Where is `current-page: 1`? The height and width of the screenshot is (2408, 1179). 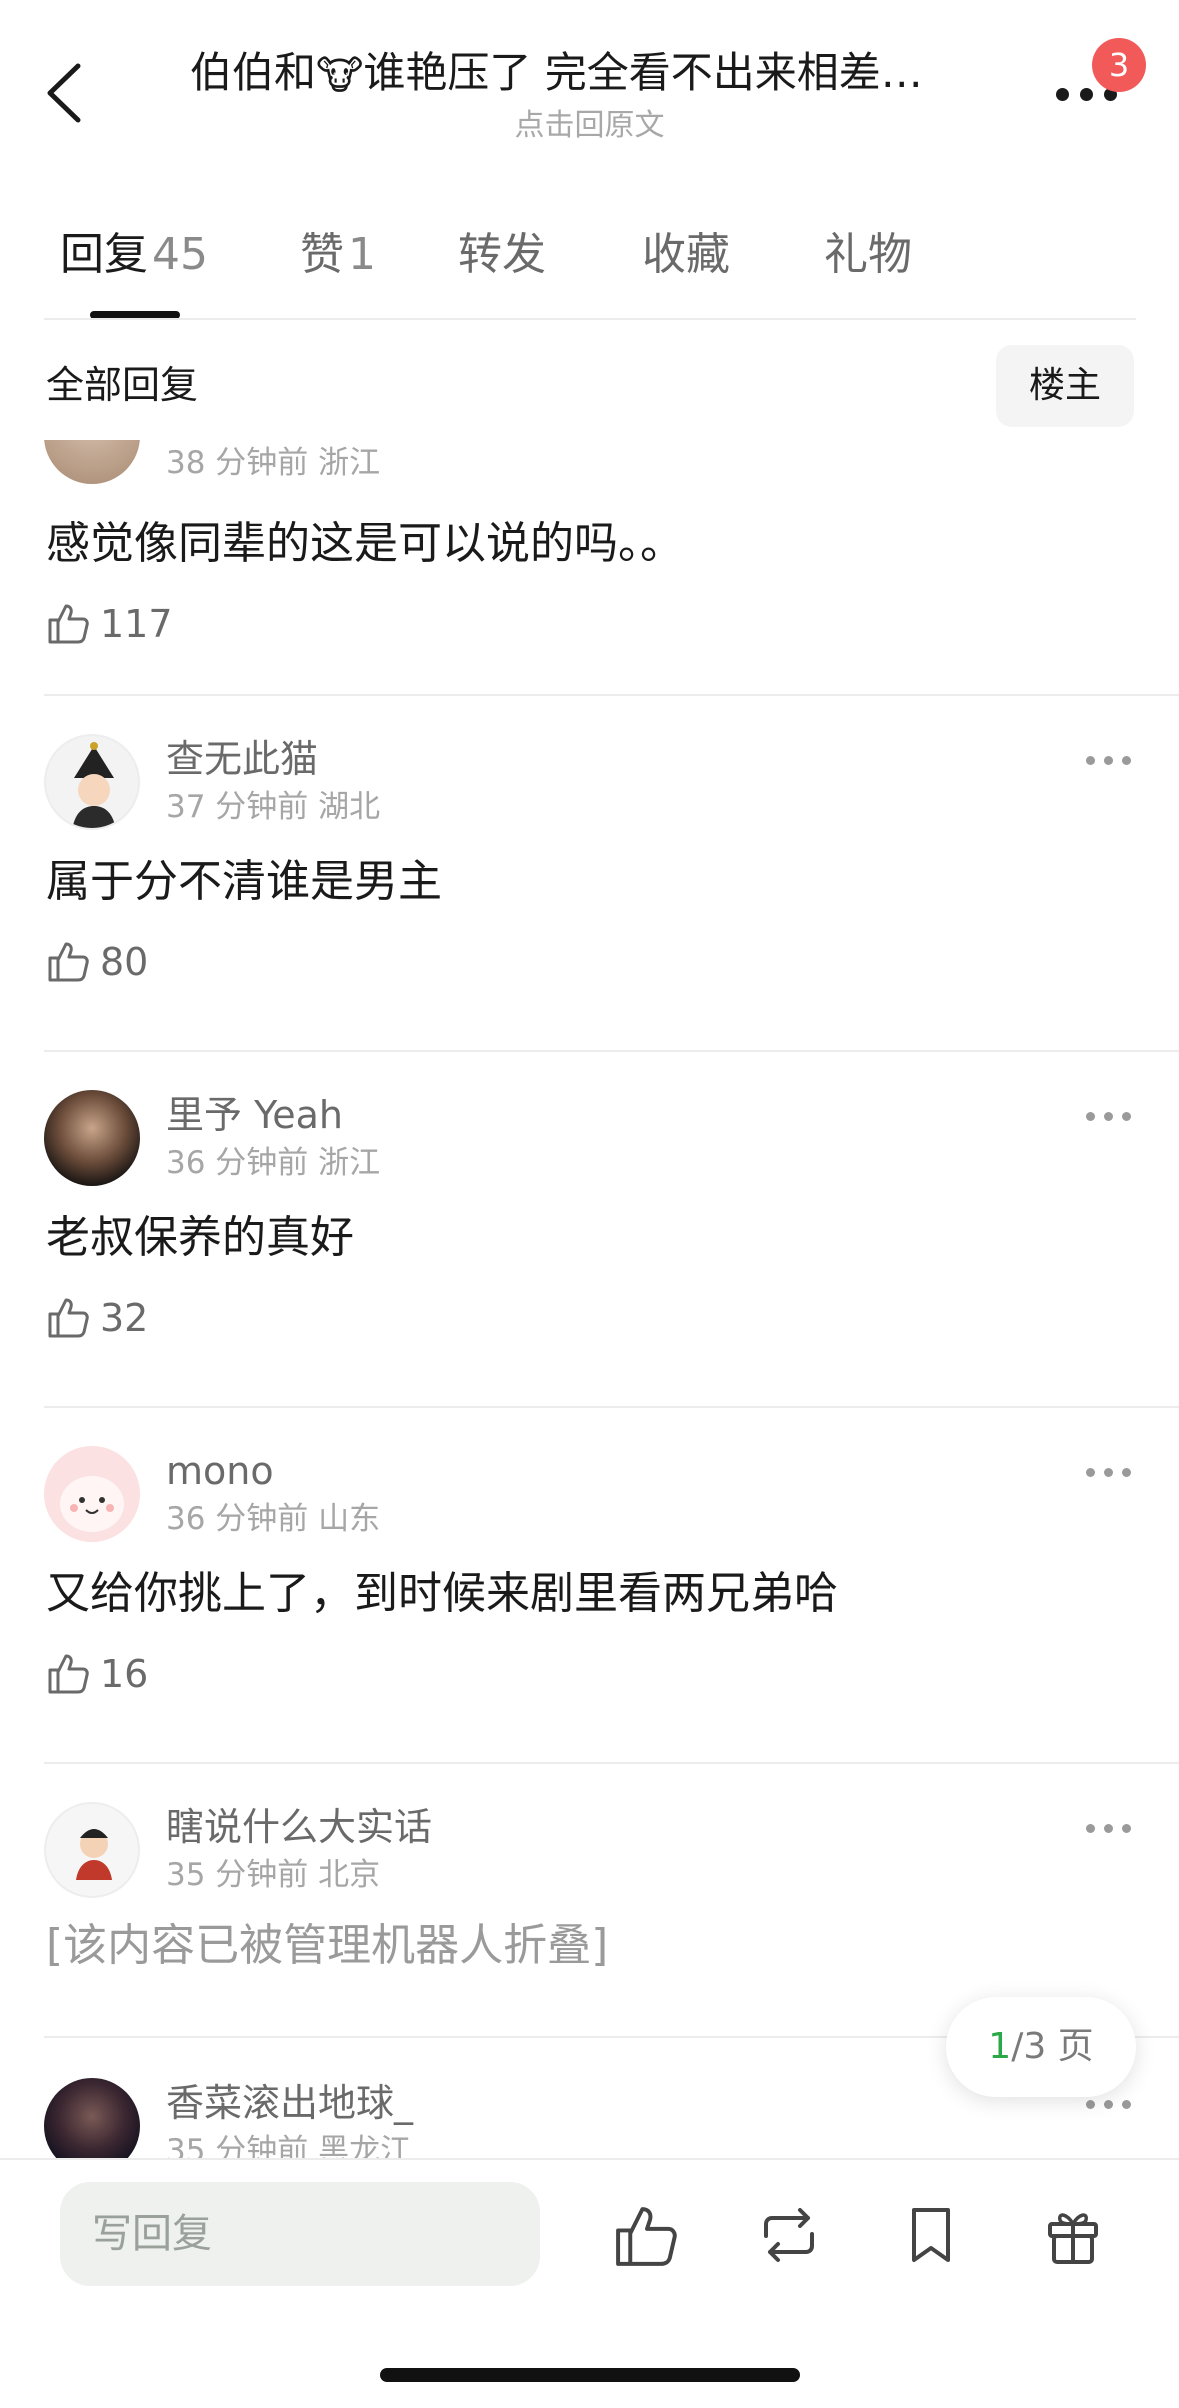 current-page: 1 is located at coordinates (1000, 2046).